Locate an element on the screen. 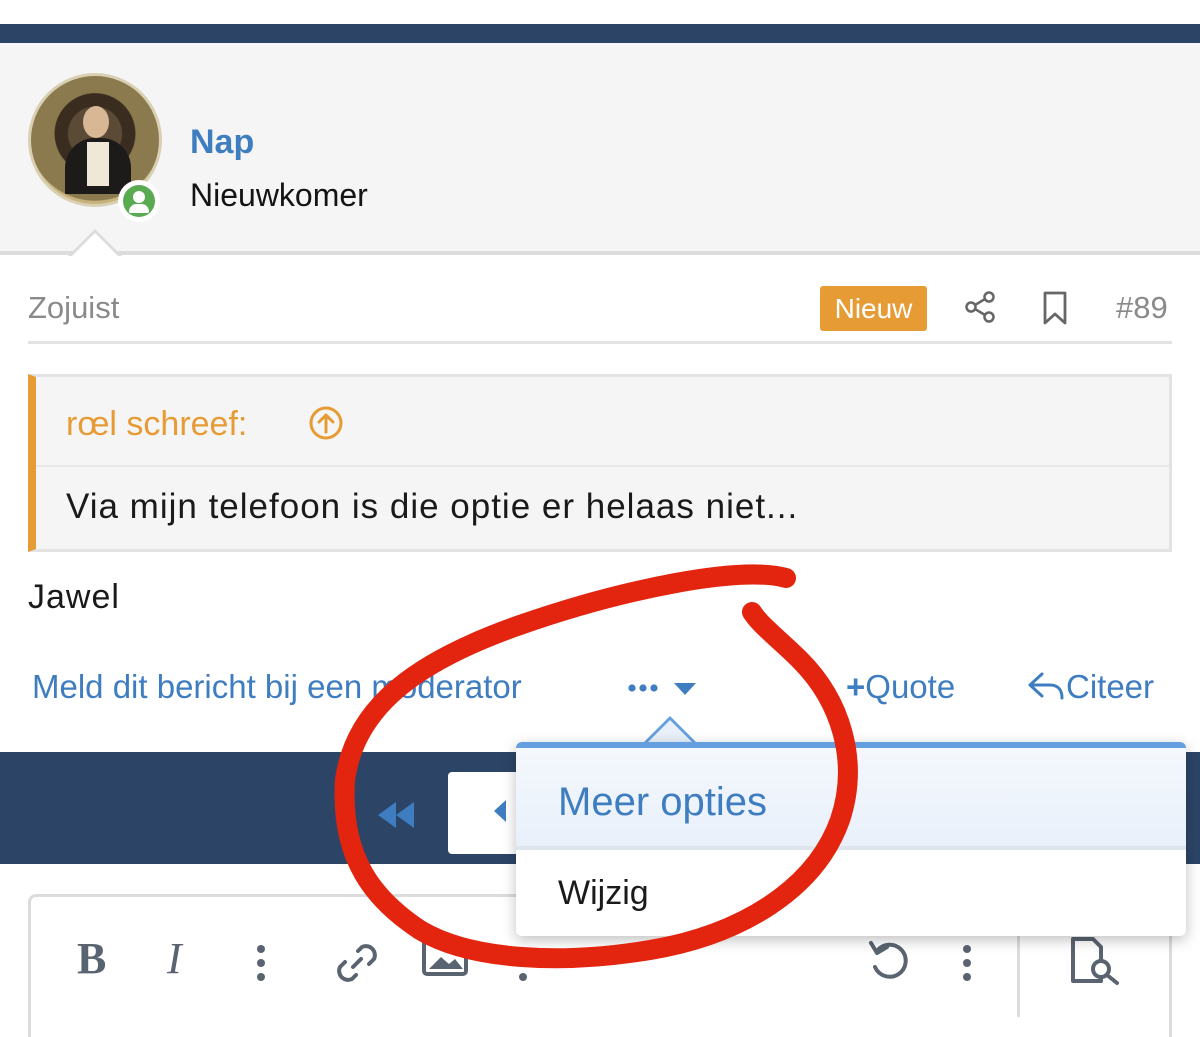  first-page-icon is located at coordinates (396, 815).